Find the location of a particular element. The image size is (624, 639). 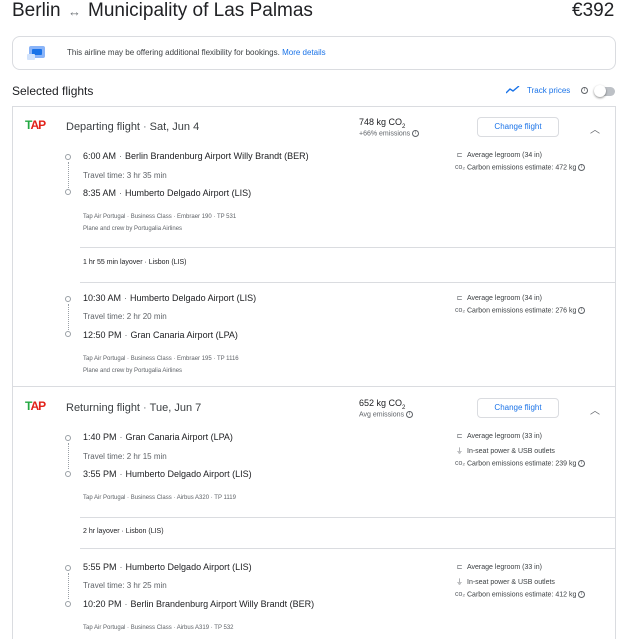

arrival-row: 12:50 PM · Gran Canaria Airport (LPA) is located at coordinates (160, 335).